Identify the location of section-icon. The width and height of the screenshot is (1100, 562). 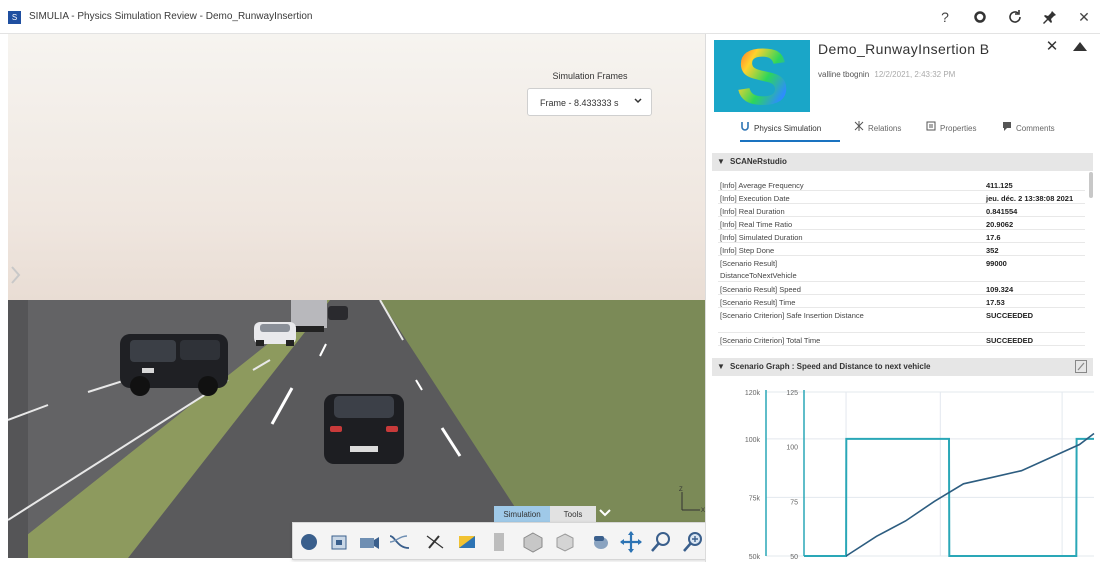
(499, 542).